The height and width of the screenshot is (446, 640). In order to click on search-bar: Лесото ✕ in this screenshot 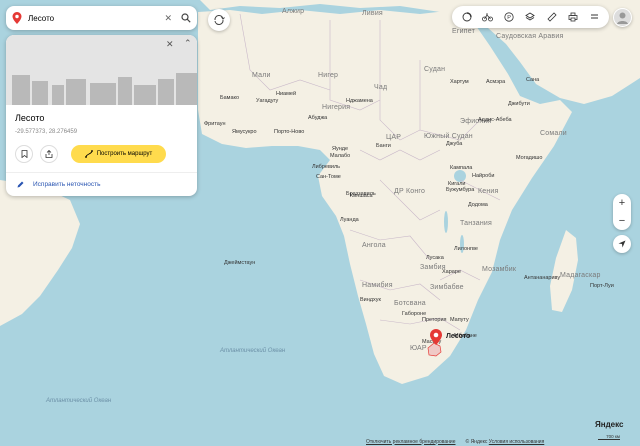, I will do `click(101, 18)`.